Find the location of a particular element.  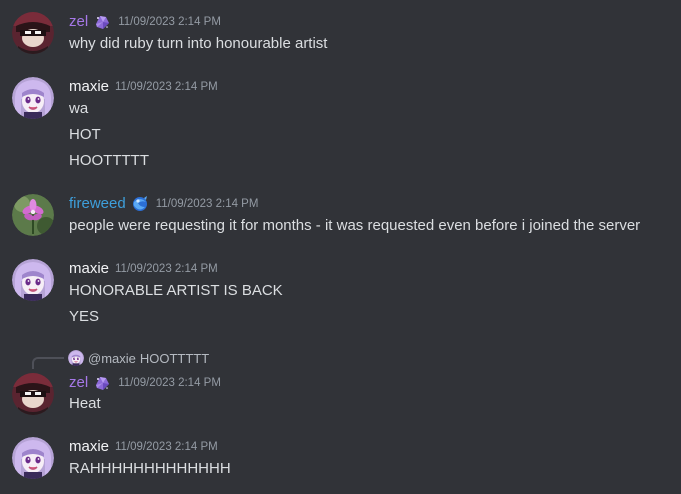

message-header: fireweed 11/09/2023 2:14 PM is located at coordinates (163, 204).